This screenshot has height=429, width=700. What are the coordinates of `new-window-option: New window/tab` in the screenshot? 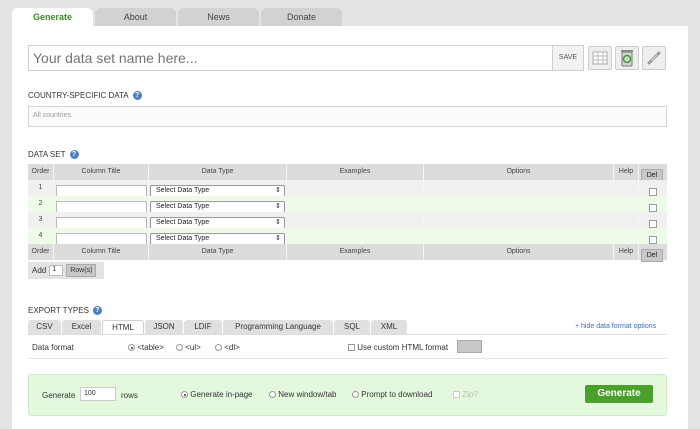 It's located at (302, 394).